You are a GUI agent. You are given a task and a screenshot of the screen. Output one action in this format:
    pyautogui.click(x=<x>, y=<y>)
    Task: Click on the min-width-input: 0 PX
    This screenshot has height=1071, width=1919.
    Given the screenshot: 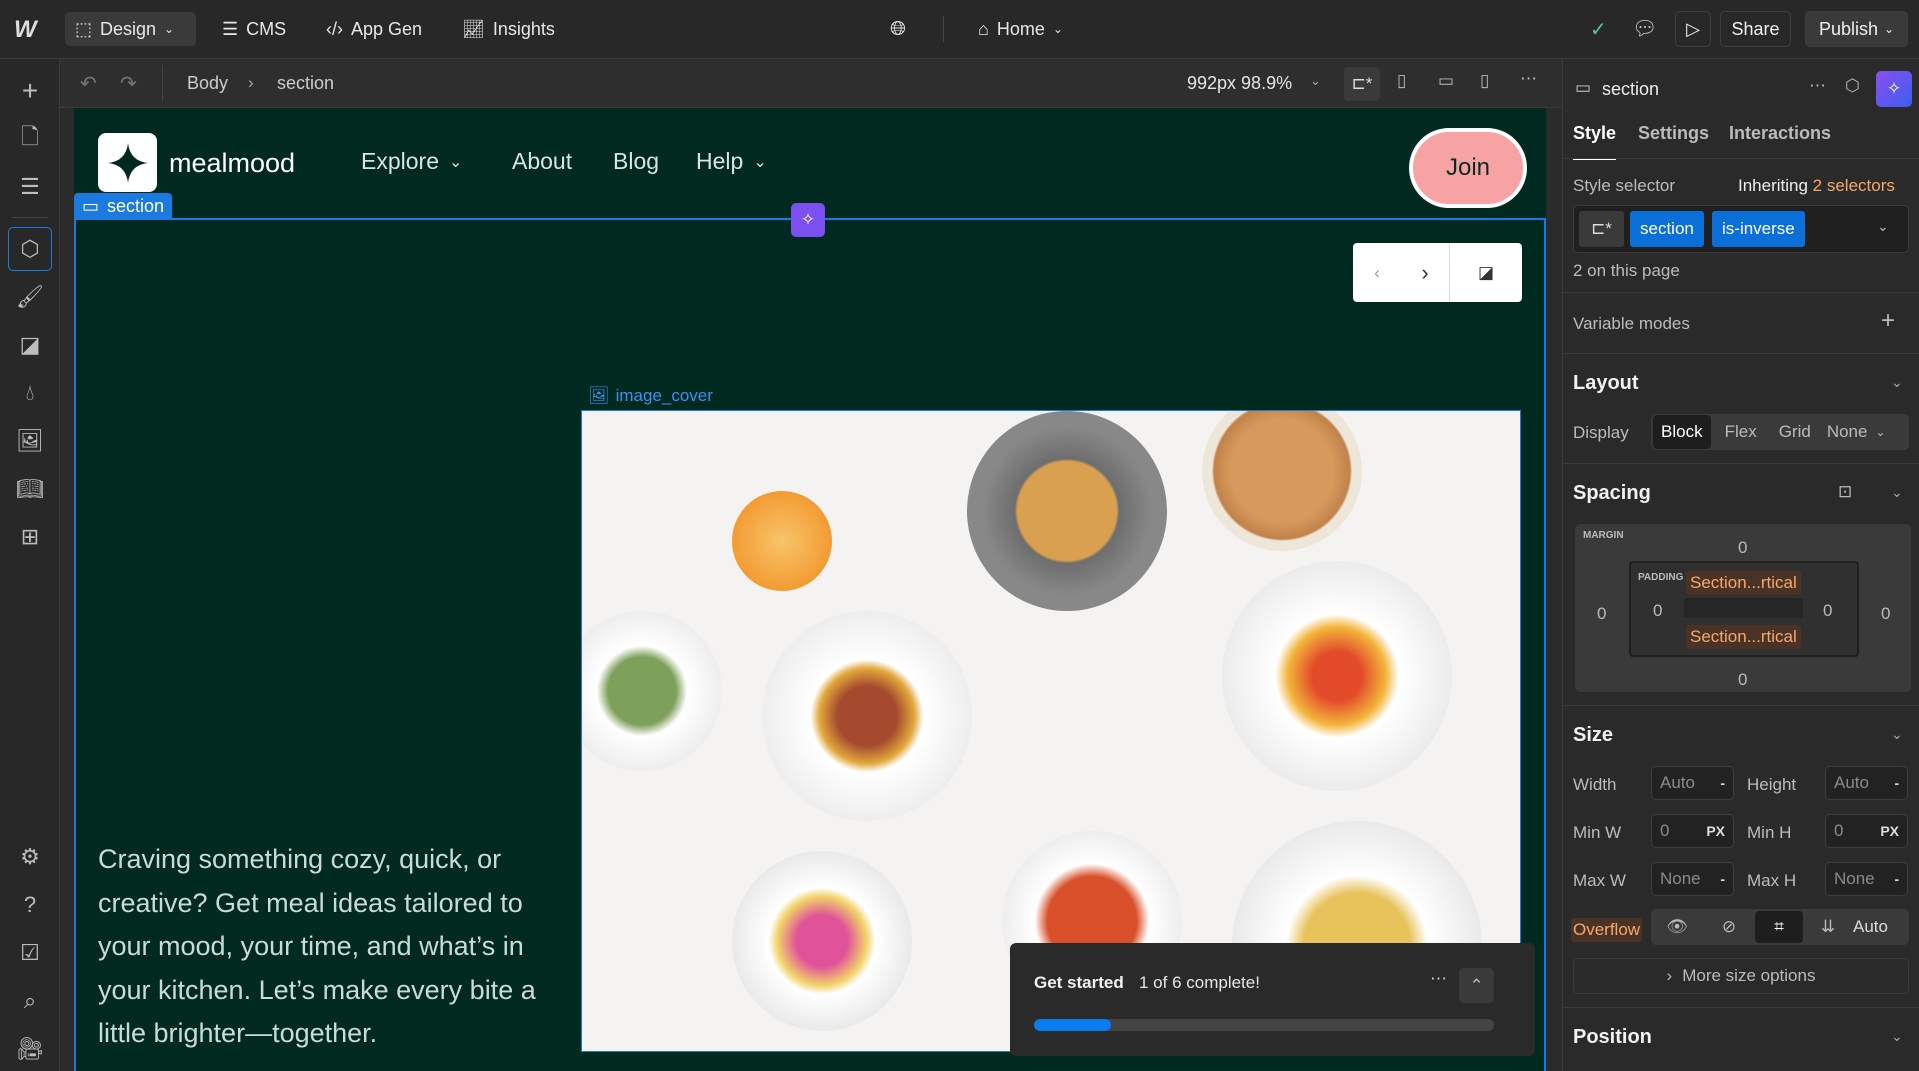 What is the action you would take?
    pyautogui.click(x=1692, y=831)
    